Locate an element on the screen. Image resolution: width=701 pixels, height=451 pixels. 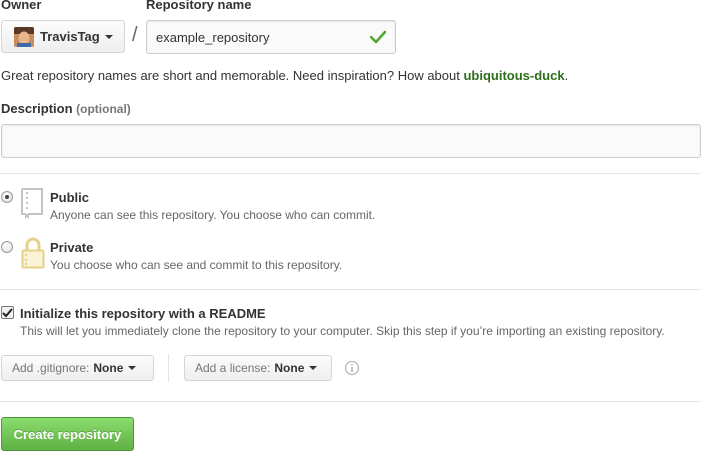
description-label: Description is located at coordinates (37, 108).